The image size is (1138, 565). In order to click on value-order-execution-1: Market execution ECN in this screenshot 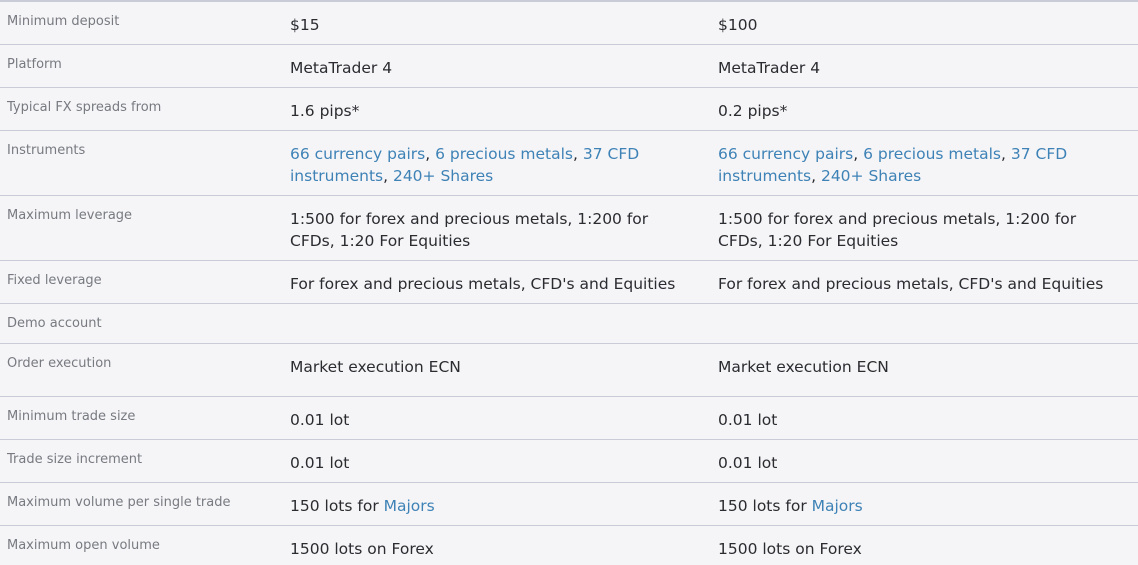, I will do `click(375, 366)`.